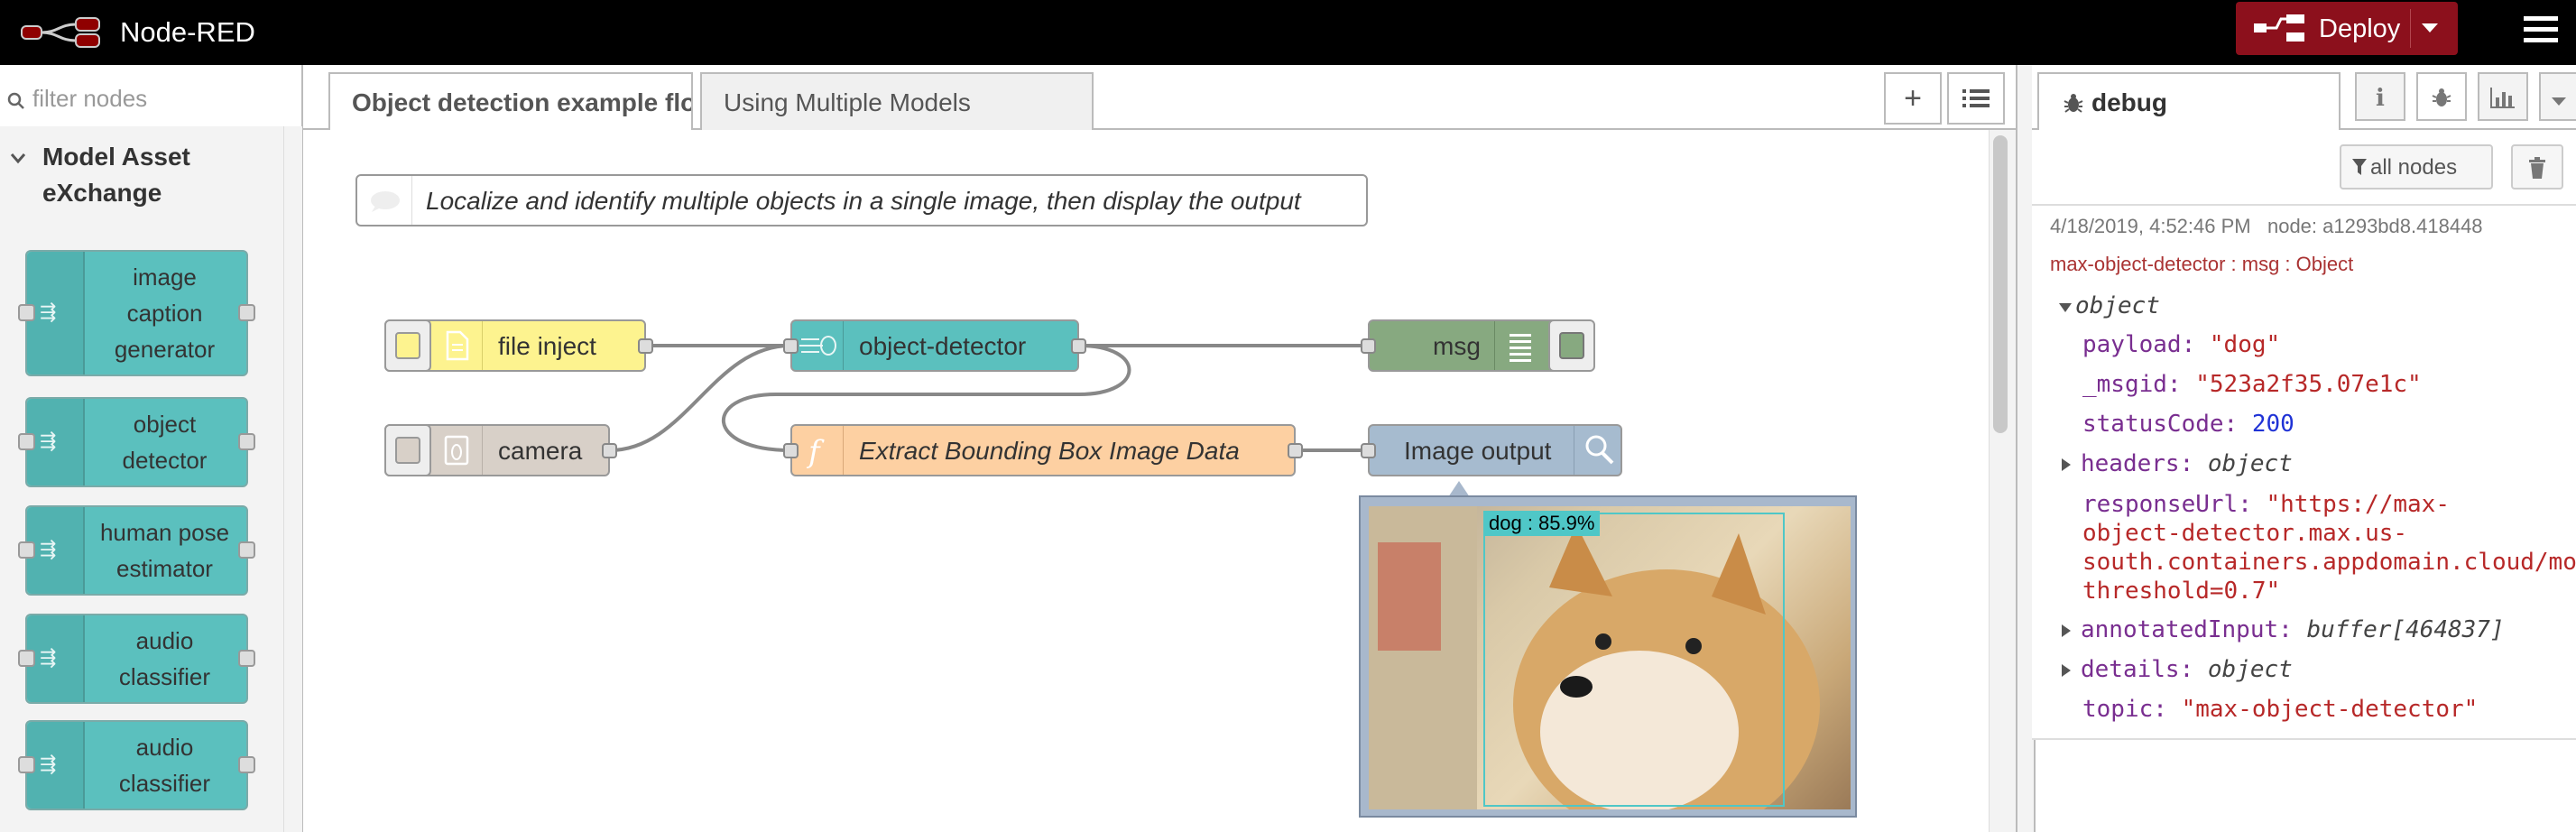 The height and width of the screenshot is (832, 2576). I want to click on prop-key: payload, so click(2132, 344).